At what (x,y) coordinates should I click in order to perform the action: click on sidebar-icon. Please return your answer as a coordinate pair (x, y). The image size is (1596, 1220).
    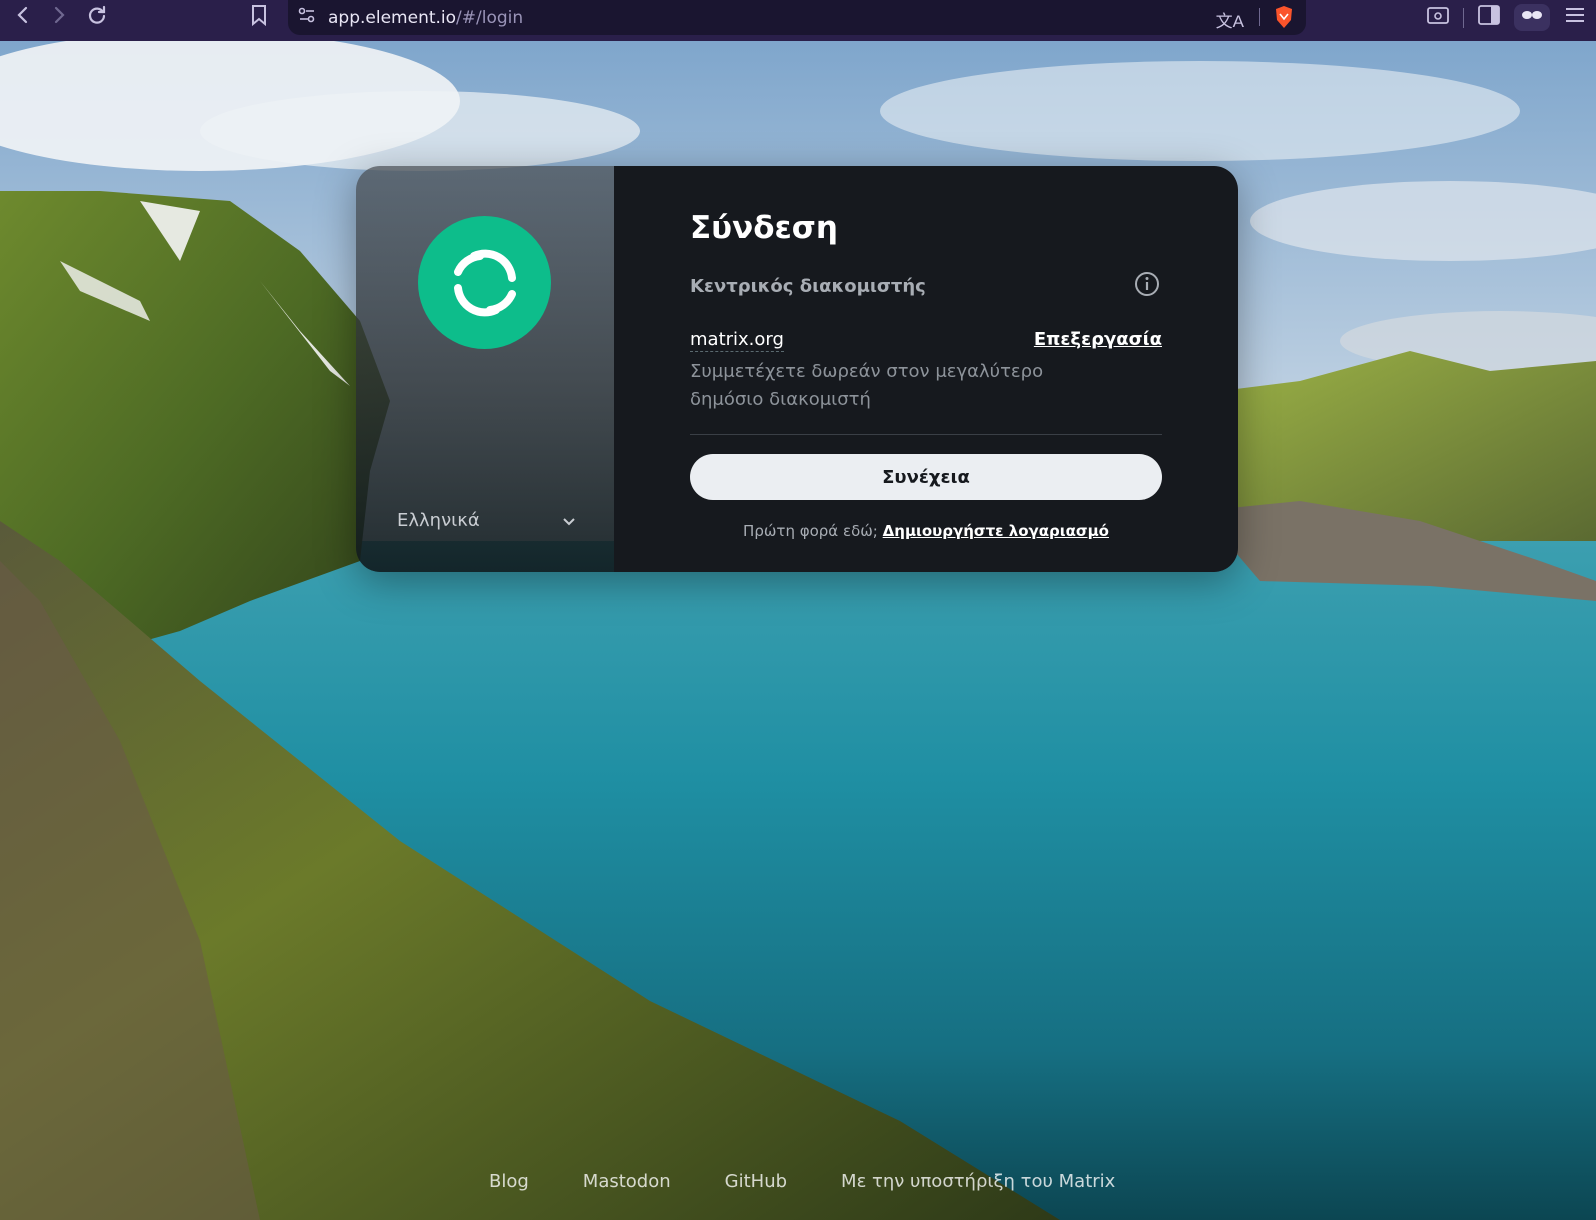
    Looking at the image, I should click on (1489, 17).